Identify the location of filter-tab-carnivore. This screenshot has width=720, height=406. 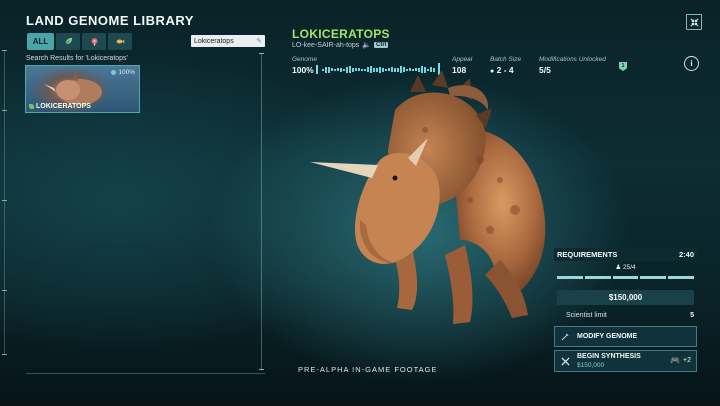
(94, 41).